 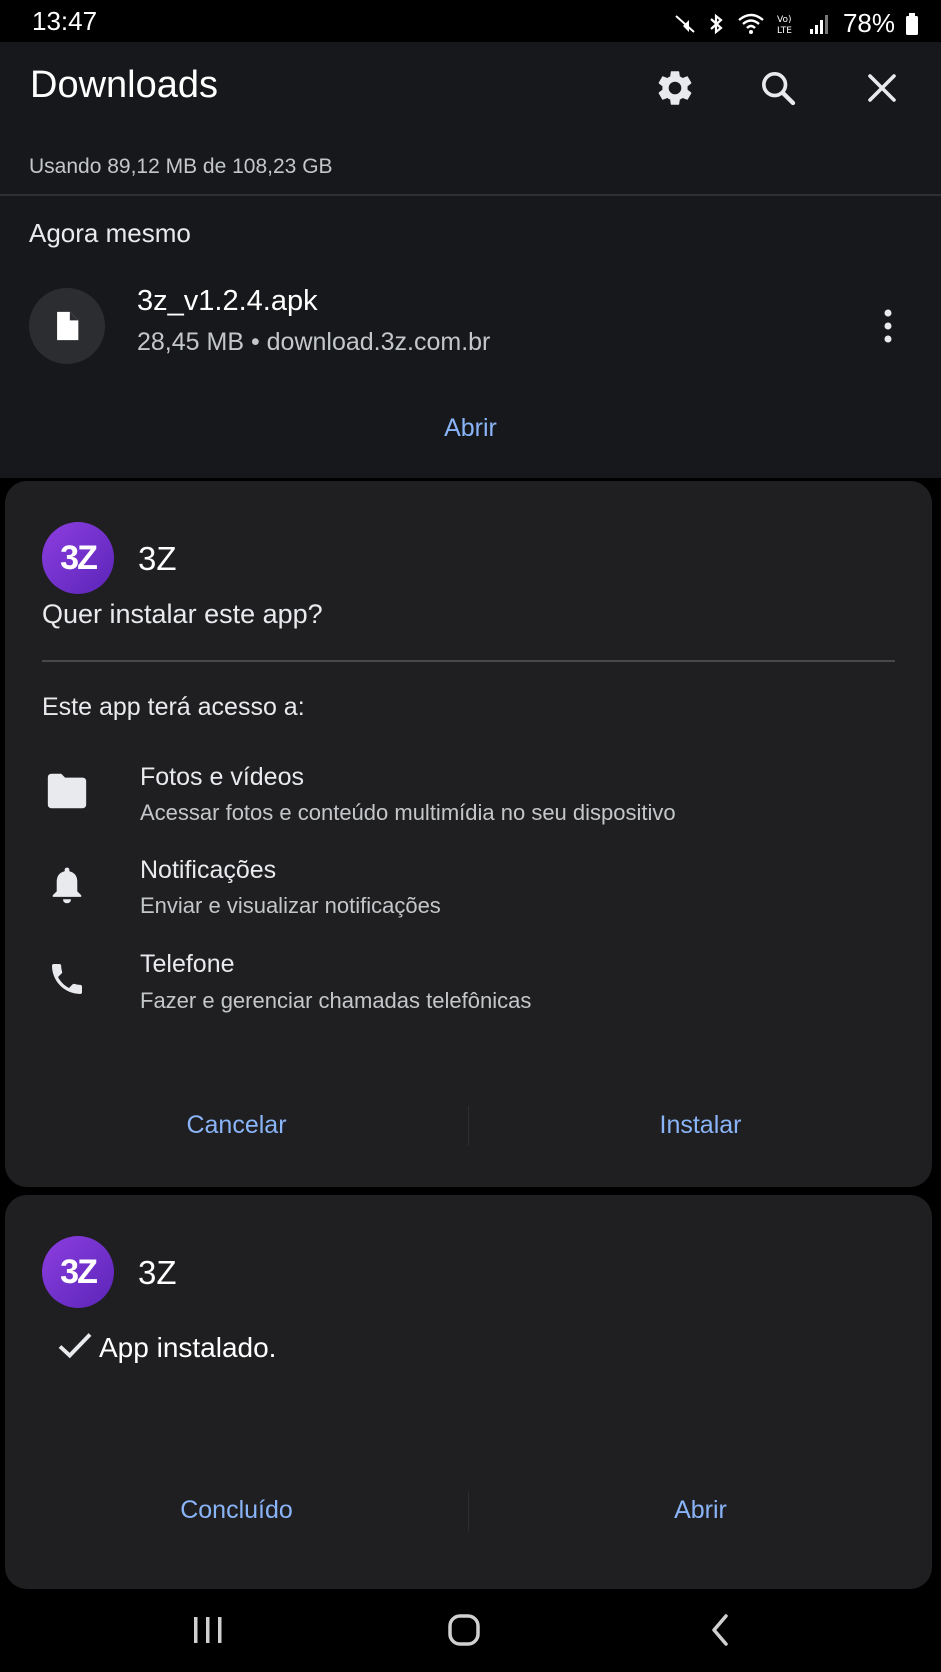 What do you see at coordinates (314, 342) in the screenshot?
I see `download-file-meta: 28,45 MB • download.3z.com.br` at bounding box center [314, 342].